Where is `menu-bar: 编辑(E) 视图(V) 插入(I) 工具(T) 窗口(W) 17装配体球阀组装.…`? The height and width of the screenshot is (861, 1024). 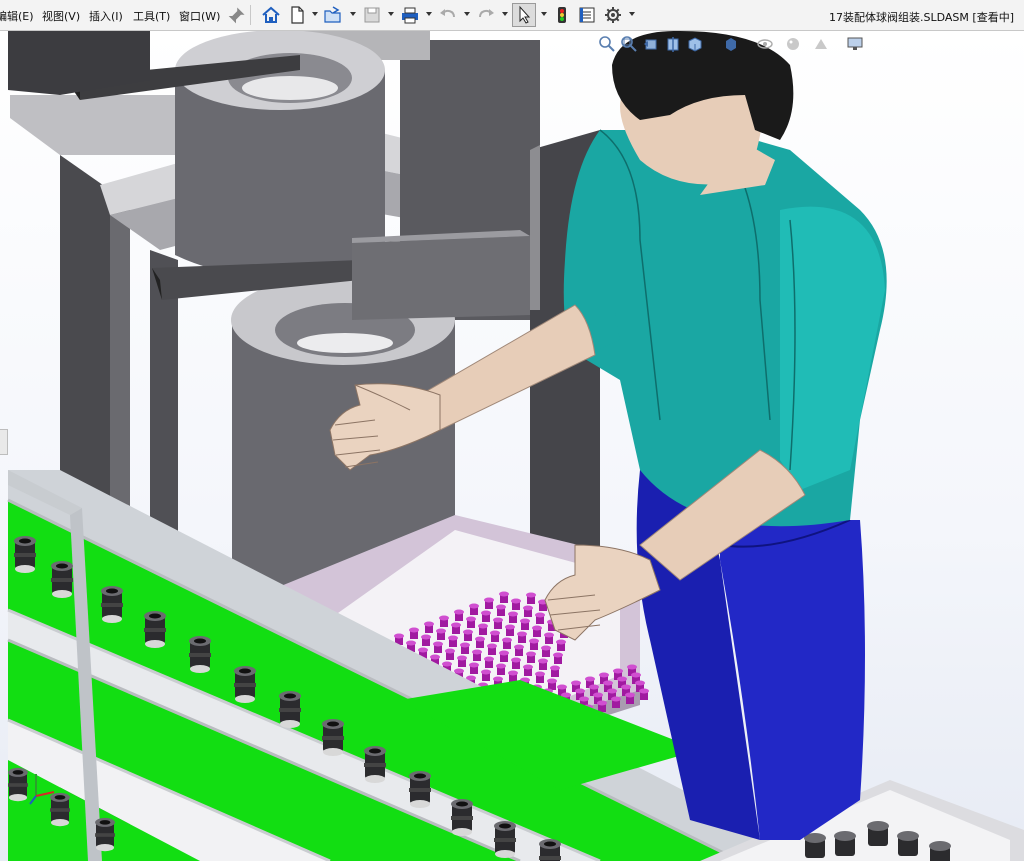 menu-bar: 编辑(E) 视图(V) 插入(I) 工具(T) 窗口(W) 17装配体球阀组装.… is located at coordinates (512, 15).